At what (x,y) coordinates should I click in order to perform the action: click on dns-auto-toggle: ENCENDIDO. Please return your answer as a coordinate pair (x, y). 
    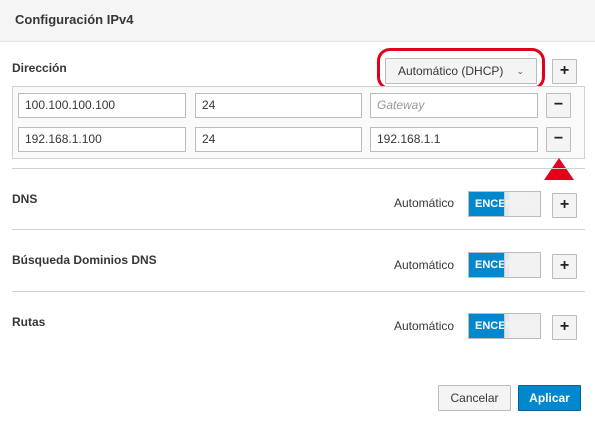
    Looking at the image, I should click on (504, 204).